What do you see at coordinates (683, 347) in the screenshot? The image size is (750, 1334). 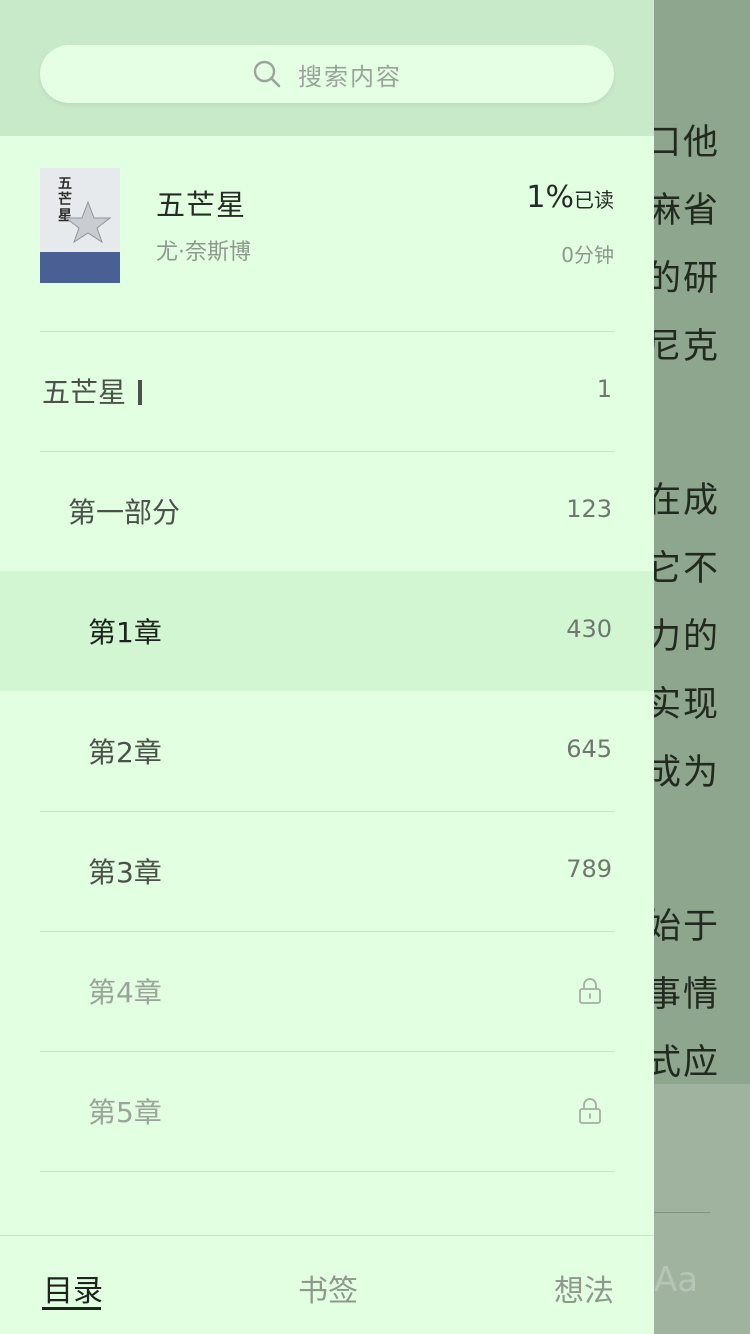 I see `reader-text-line: 尼克` at bounding box center [683, 347].